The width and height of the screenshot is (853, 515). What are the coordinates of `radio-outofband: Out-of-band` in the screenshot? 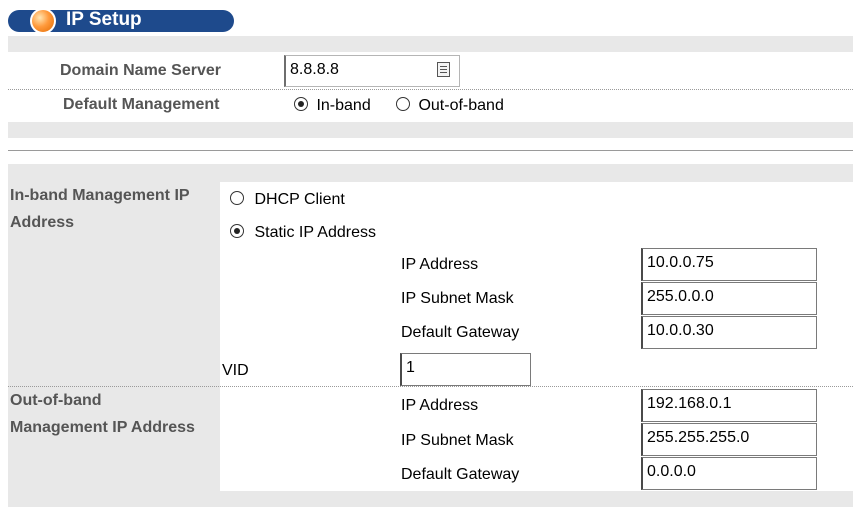 It's located at (450, 106).